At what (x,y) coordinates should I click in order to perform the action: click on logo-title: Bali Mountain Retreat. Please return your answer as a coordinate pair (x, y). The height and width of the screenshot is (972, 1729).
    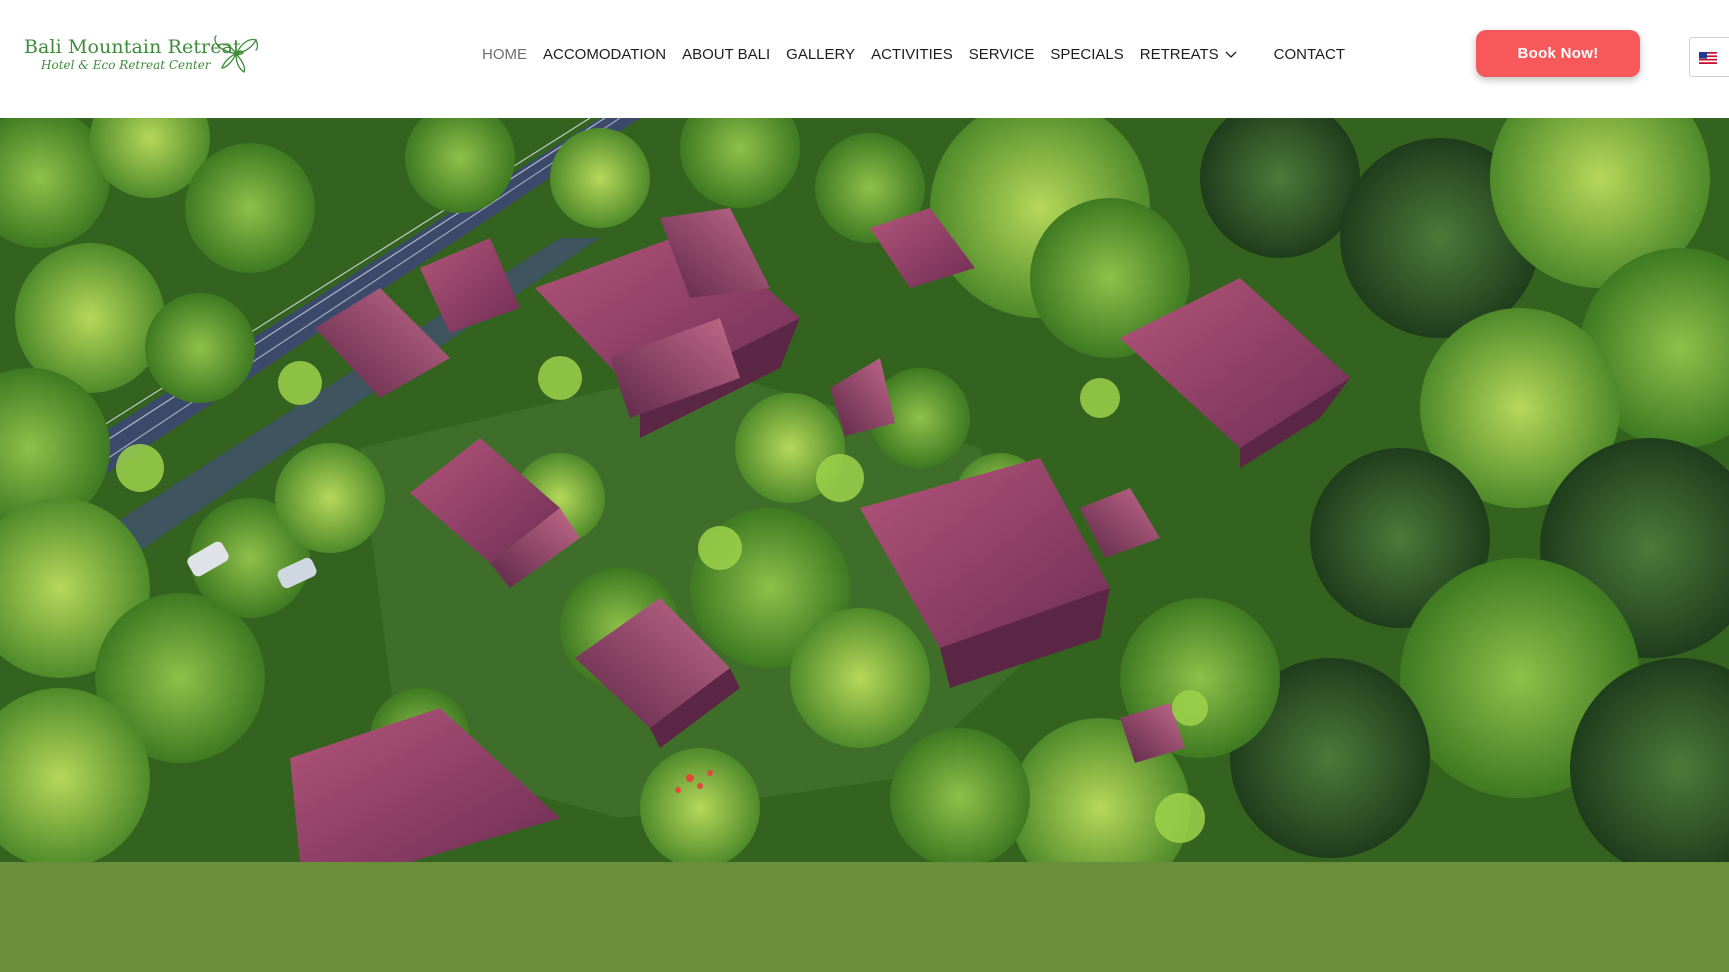
    Looking at the image, I should click on (132, 47).